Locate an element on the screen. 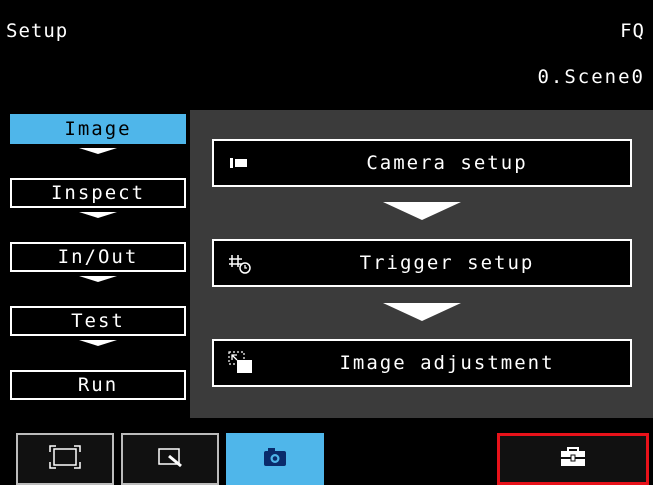  model-label: FQ is located at coordinates (632, 31).